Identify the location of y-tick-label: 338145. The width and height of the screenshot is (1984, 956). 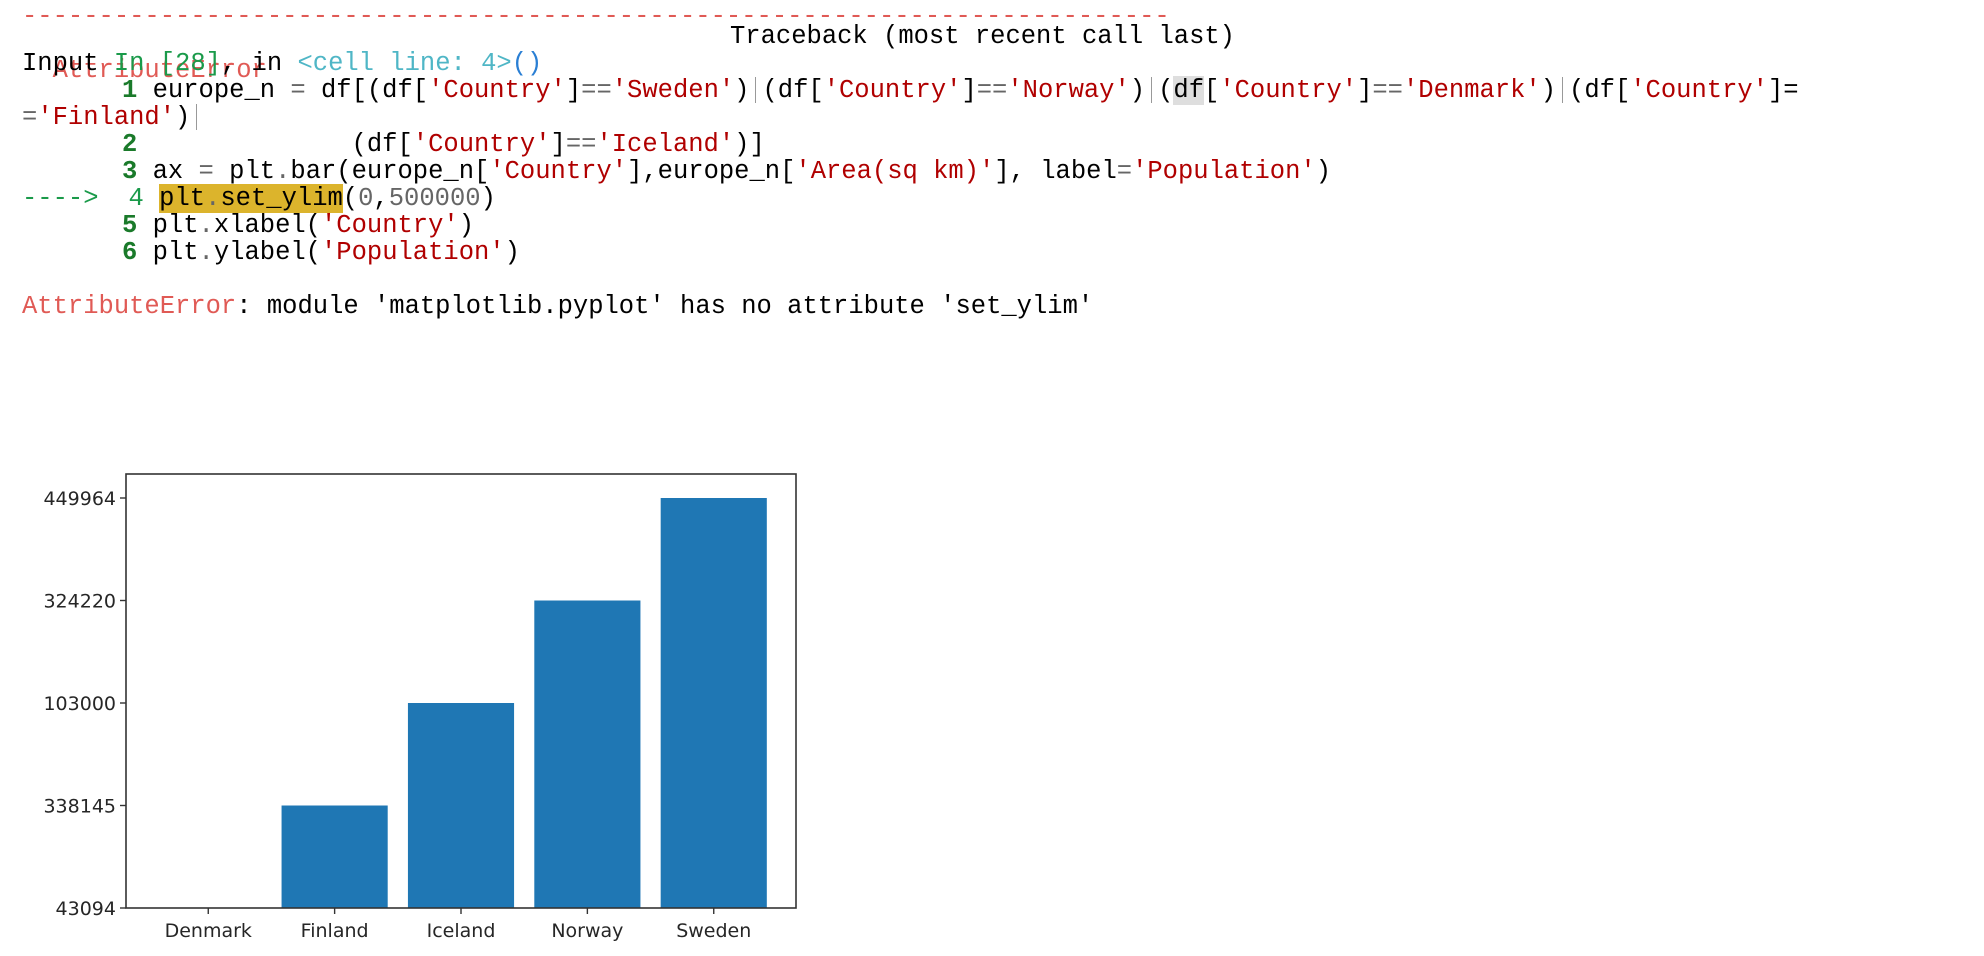
(79, 807).